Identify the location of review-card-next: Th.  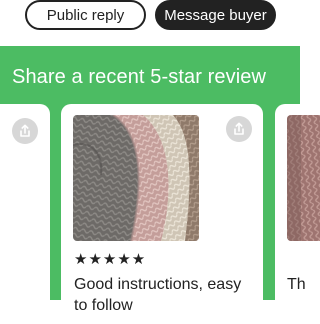
(297, 214).